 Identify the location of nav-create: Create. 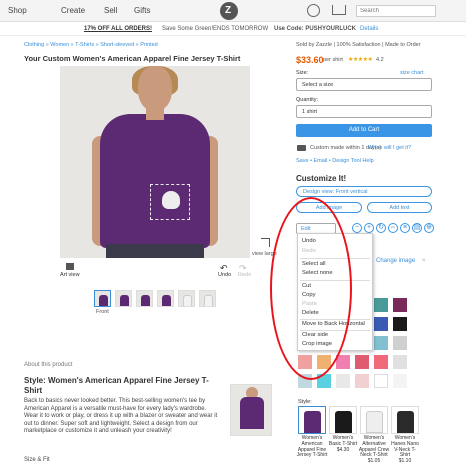
(73, 10).